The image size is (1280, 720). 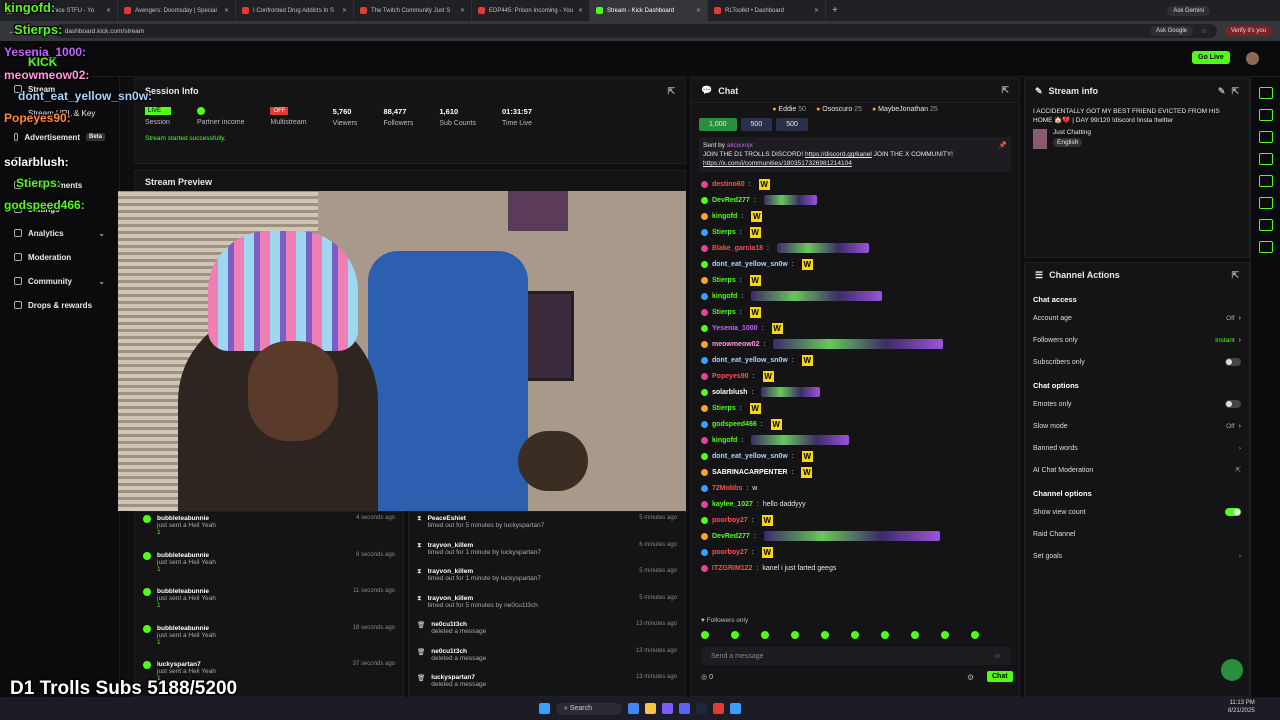 I want to click on sidebar-item-community: Community ⌄, so click(x=59, y=281).